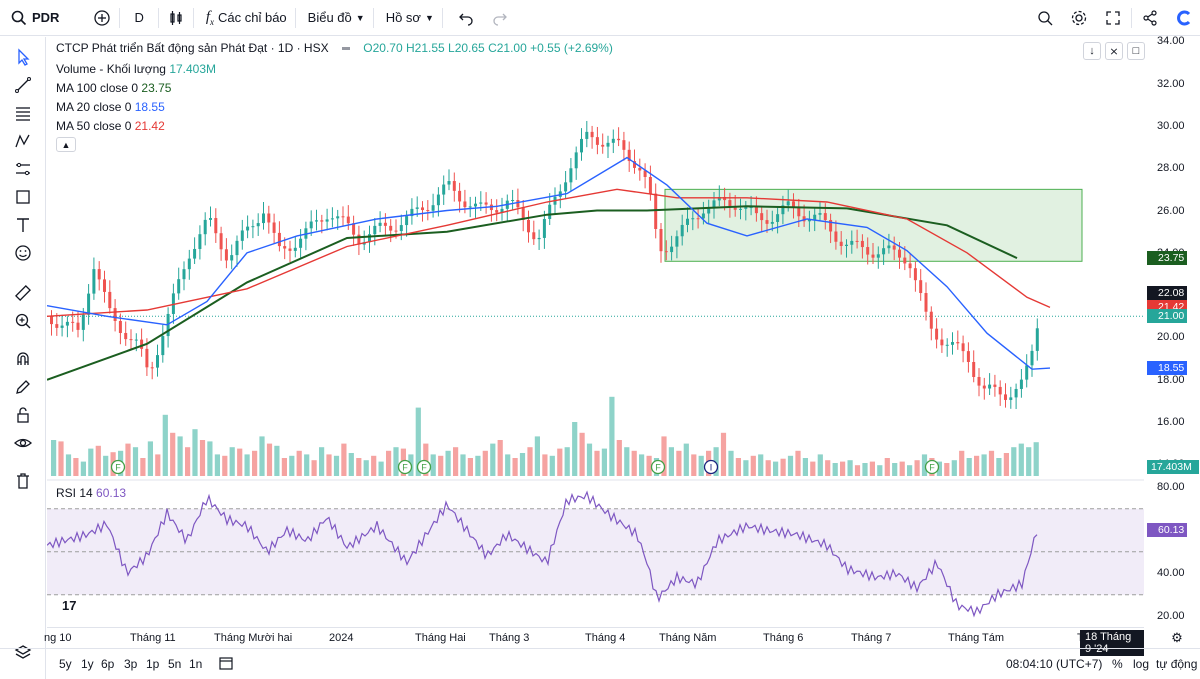 Image resolution: width=1200 pixels, height=679 pixels. I want to click on ma100-legend: MA 100 close 0 23.75, so click(113, 88).